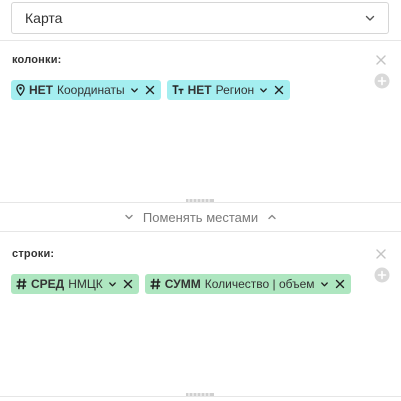 The image size is (401, 401). I want to click on swap-label: Поменять местами, so click(200, 217).